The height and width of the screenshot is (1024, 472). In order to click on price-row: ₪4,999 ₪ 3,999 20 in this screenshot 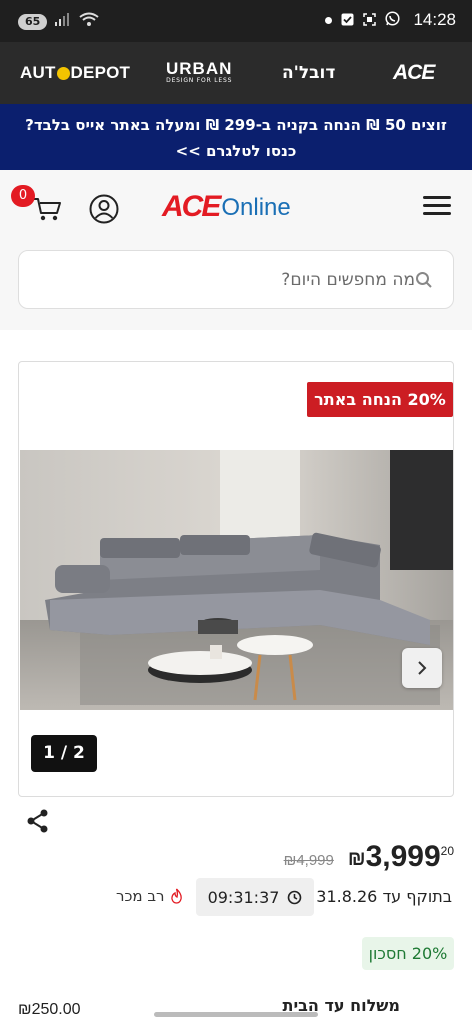, I will do `click(369, 857)`.